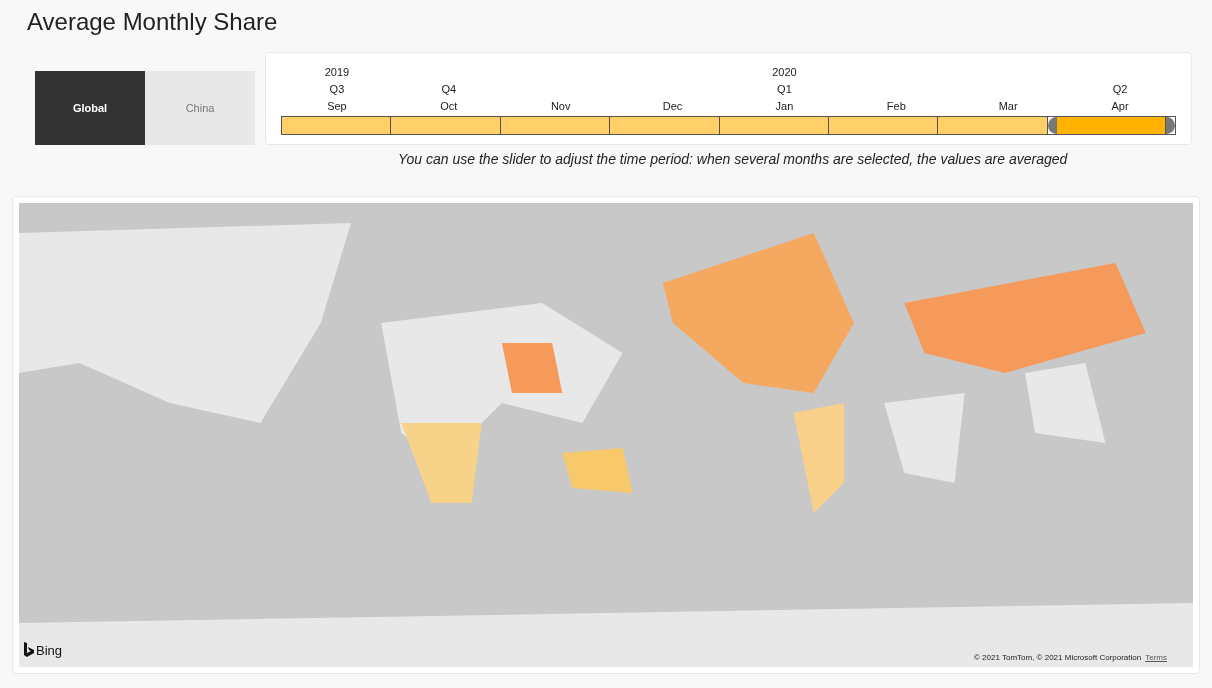 The height and width of the screenshot is (688, 1212). Describe the element at coordinates (152, 22) in the screenshot. I see `page-title: Average Monthly Share` at that location.